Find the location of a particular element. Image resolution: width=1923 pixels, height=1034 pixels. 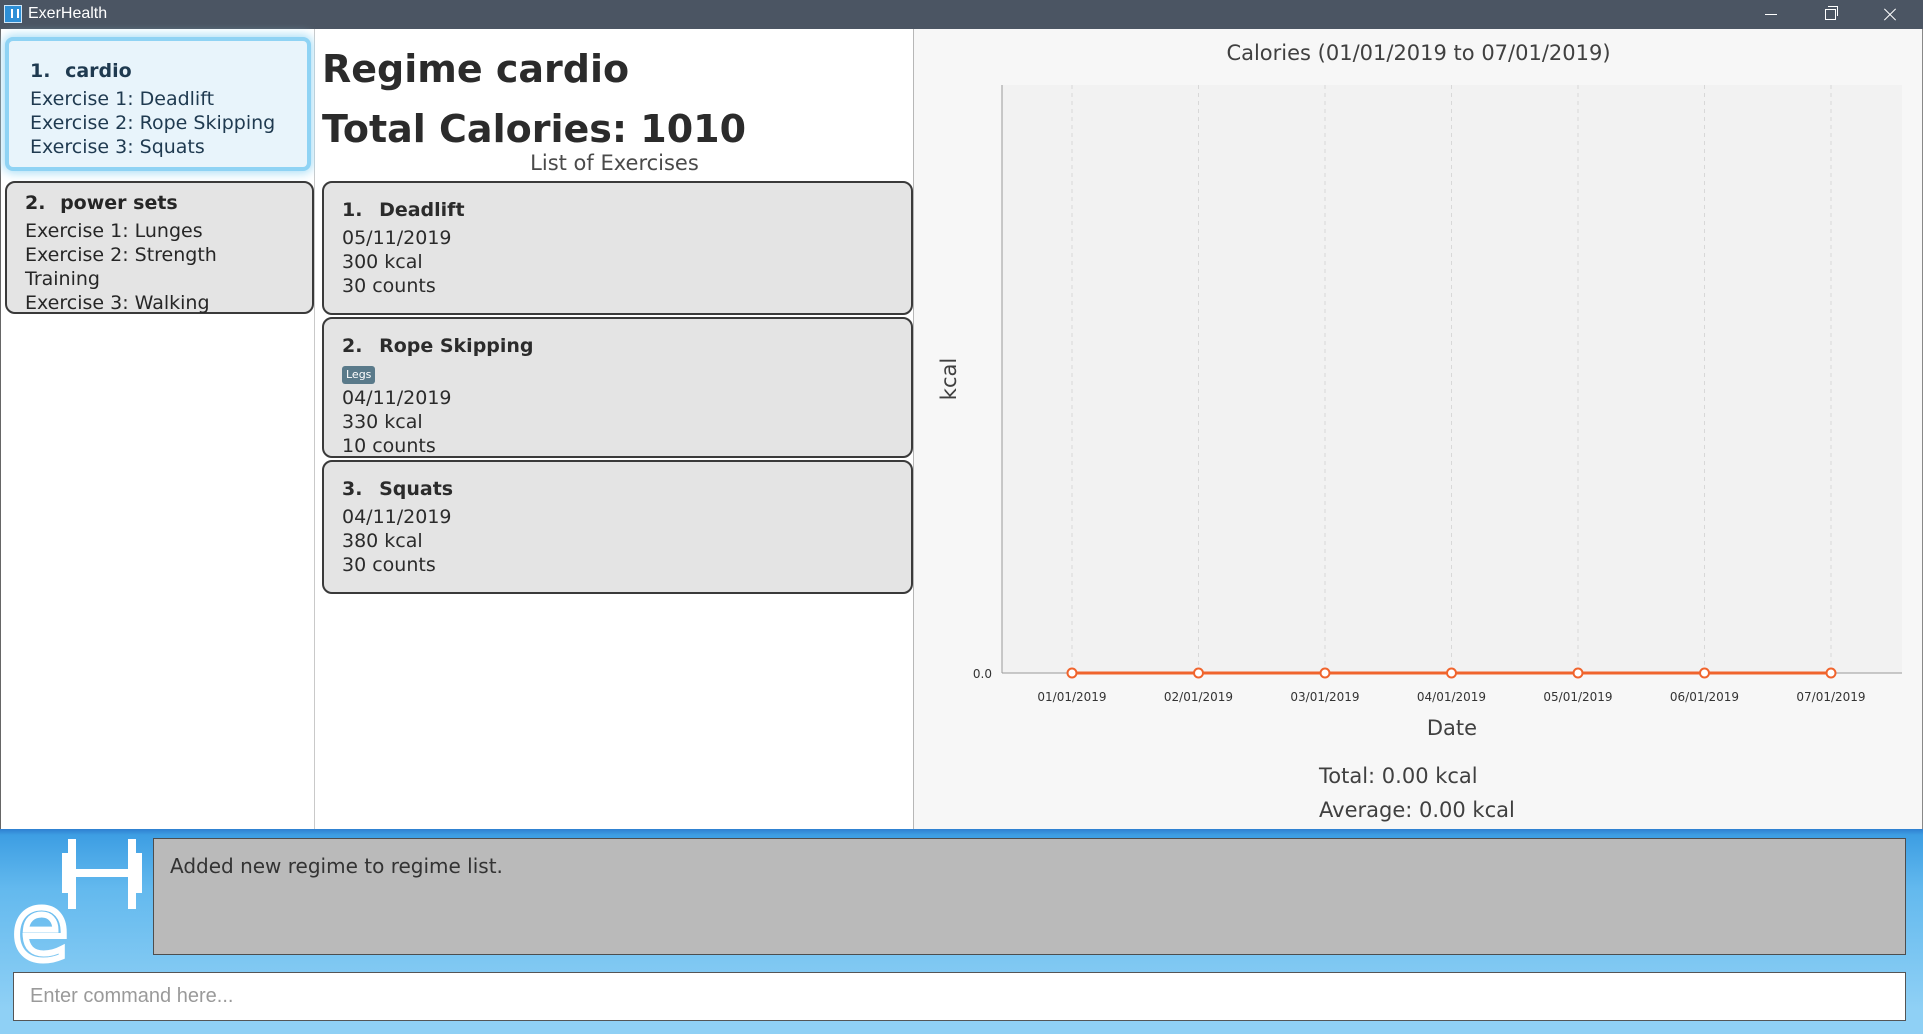

window-title: ExerHealth is located at coordinates (68, 13).